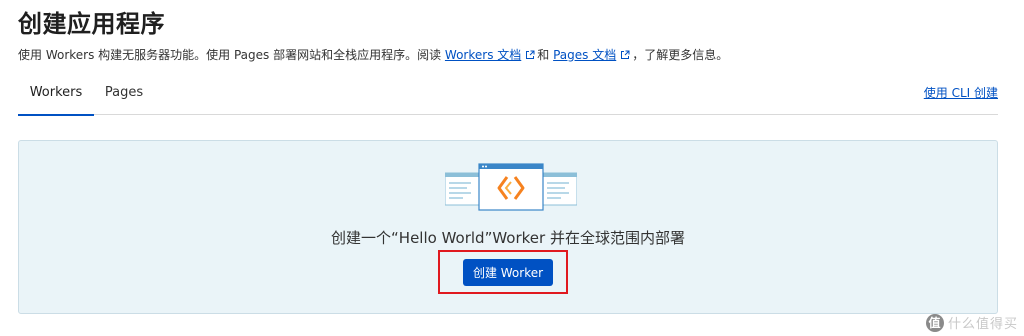  Describe the element at coordinates (91, 24) in the screenshot. I see `page-title: 创建应用程序` at that location.